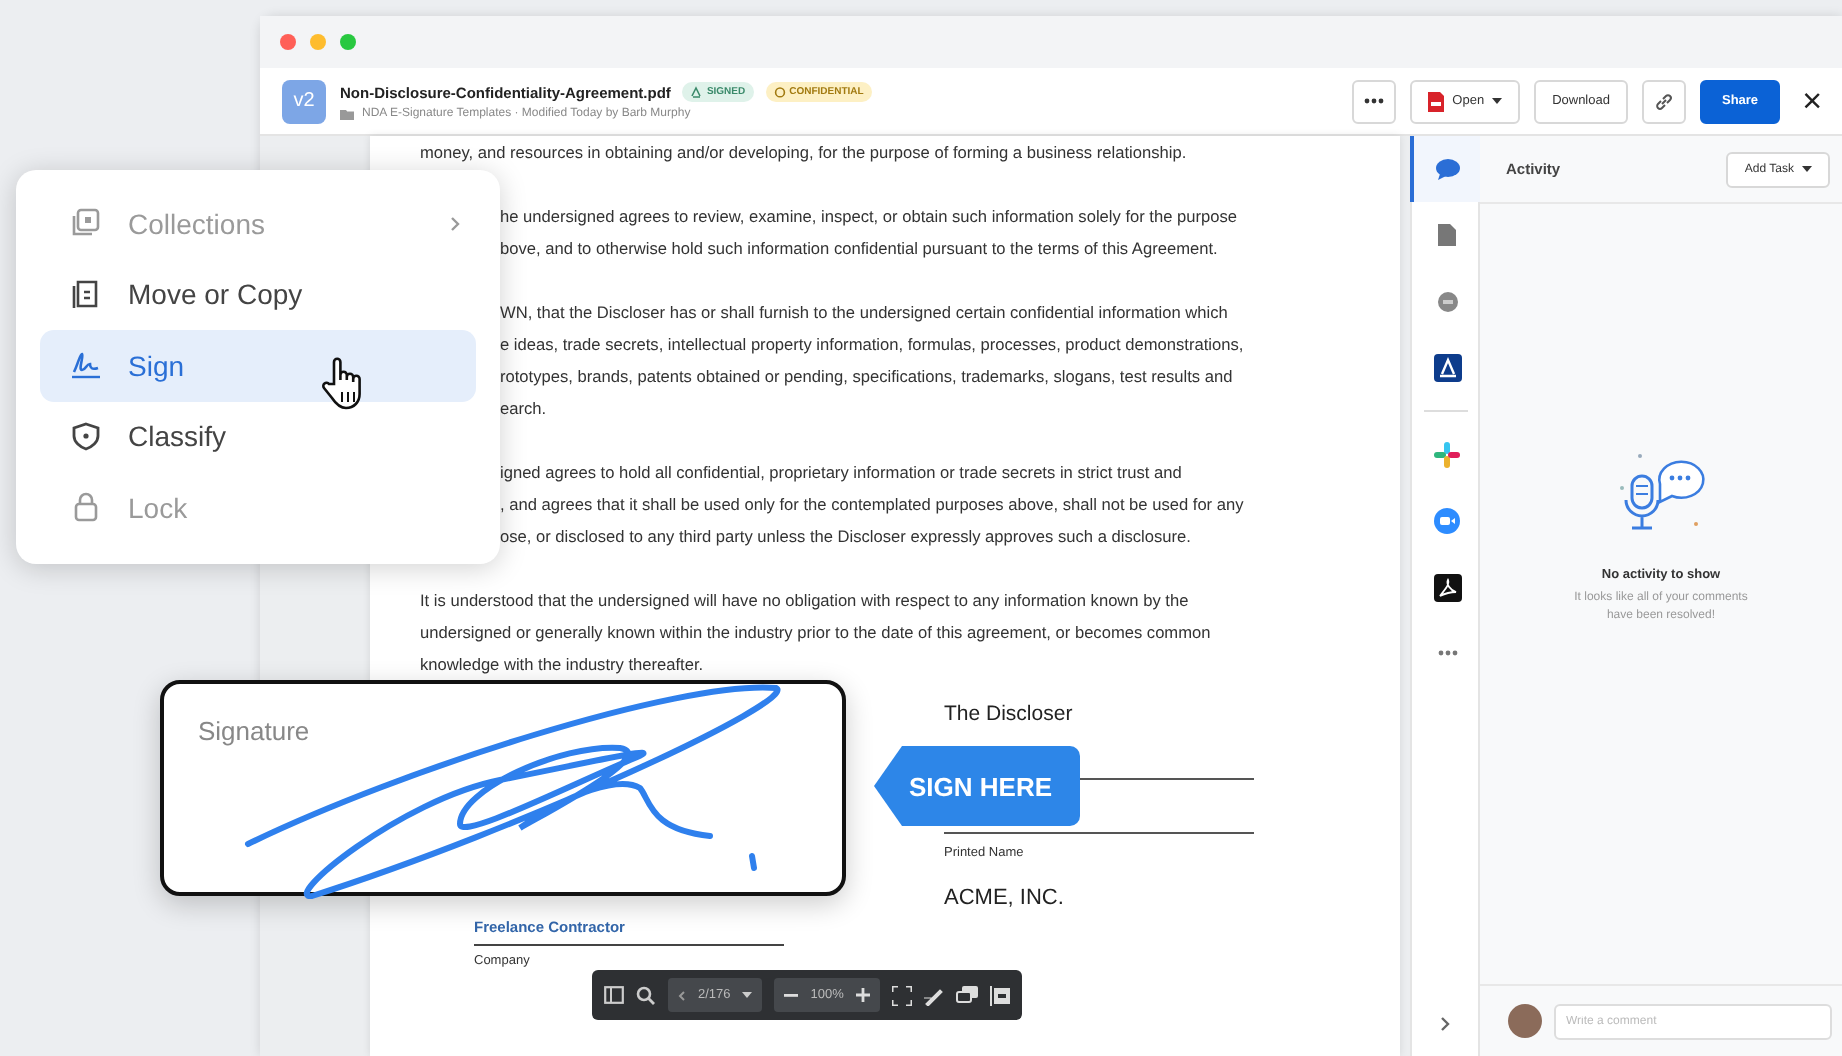  Describe the element at coordinates (1447, 521) in the screenshot. I see `video-camera-icon` at that location.